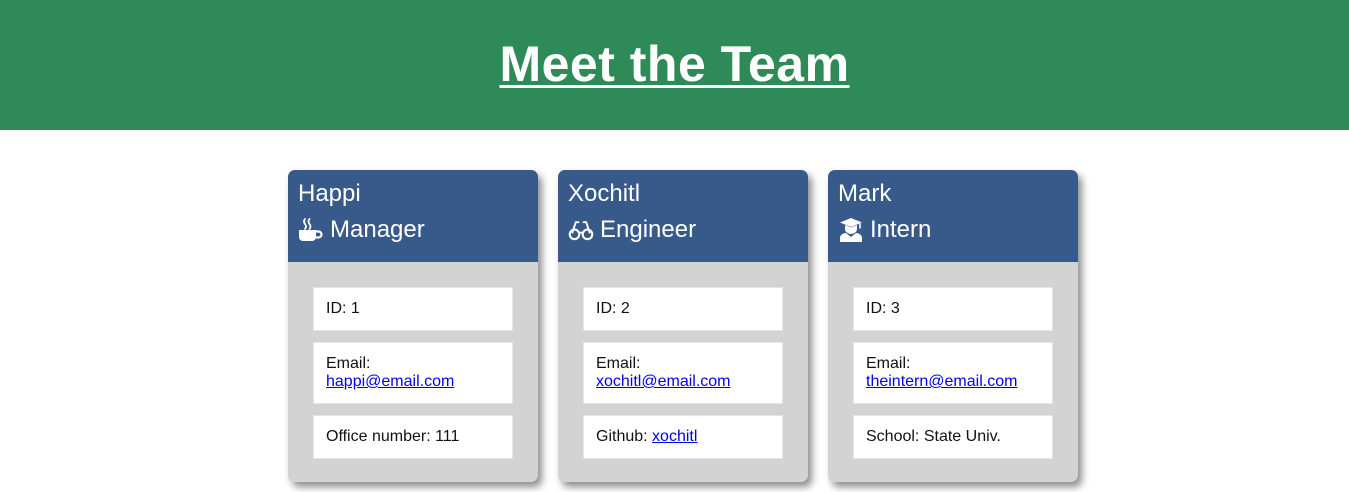  Describe the element at coordinates (581, 230) in the screenshot. I see `glasses-icon` at that location.